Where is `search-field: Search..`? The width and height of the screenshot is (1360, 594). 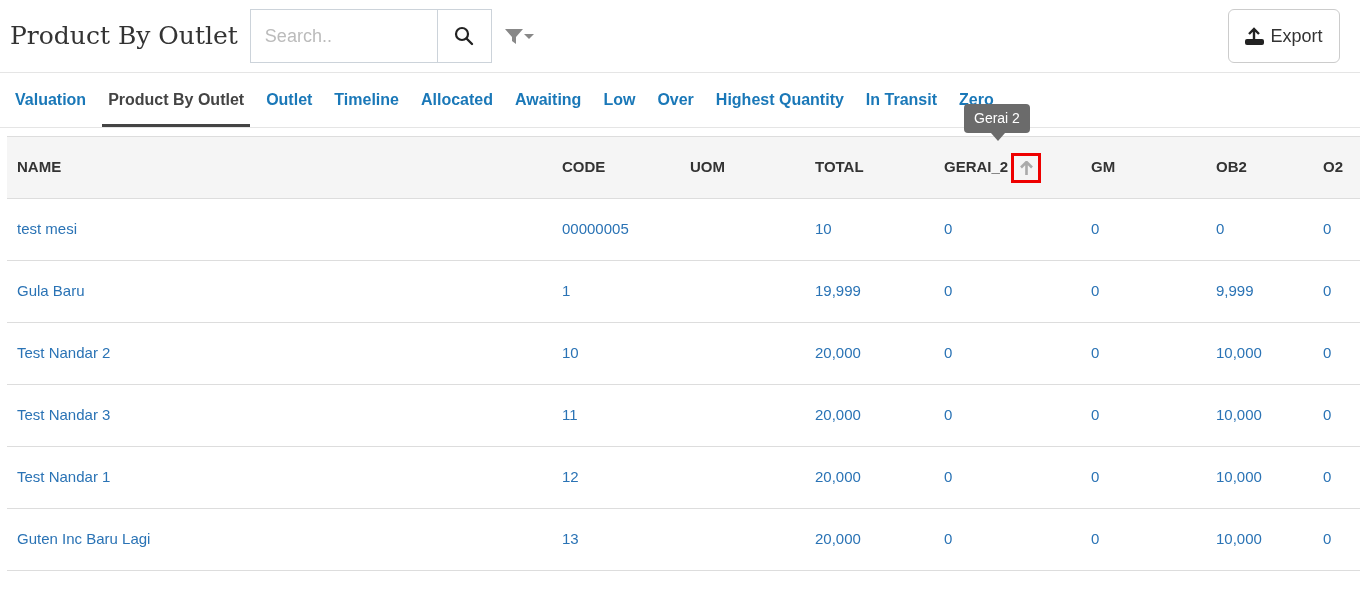
search-field: Search.. is located at coordinates (343, 36).